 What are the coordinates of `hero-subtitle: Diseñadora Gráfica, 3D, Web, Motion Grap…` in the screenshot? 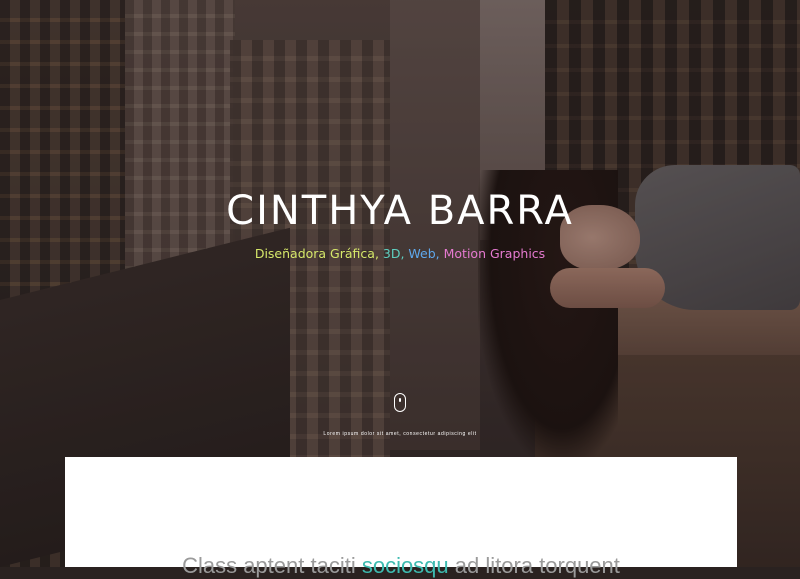 It's located at (400, 253).